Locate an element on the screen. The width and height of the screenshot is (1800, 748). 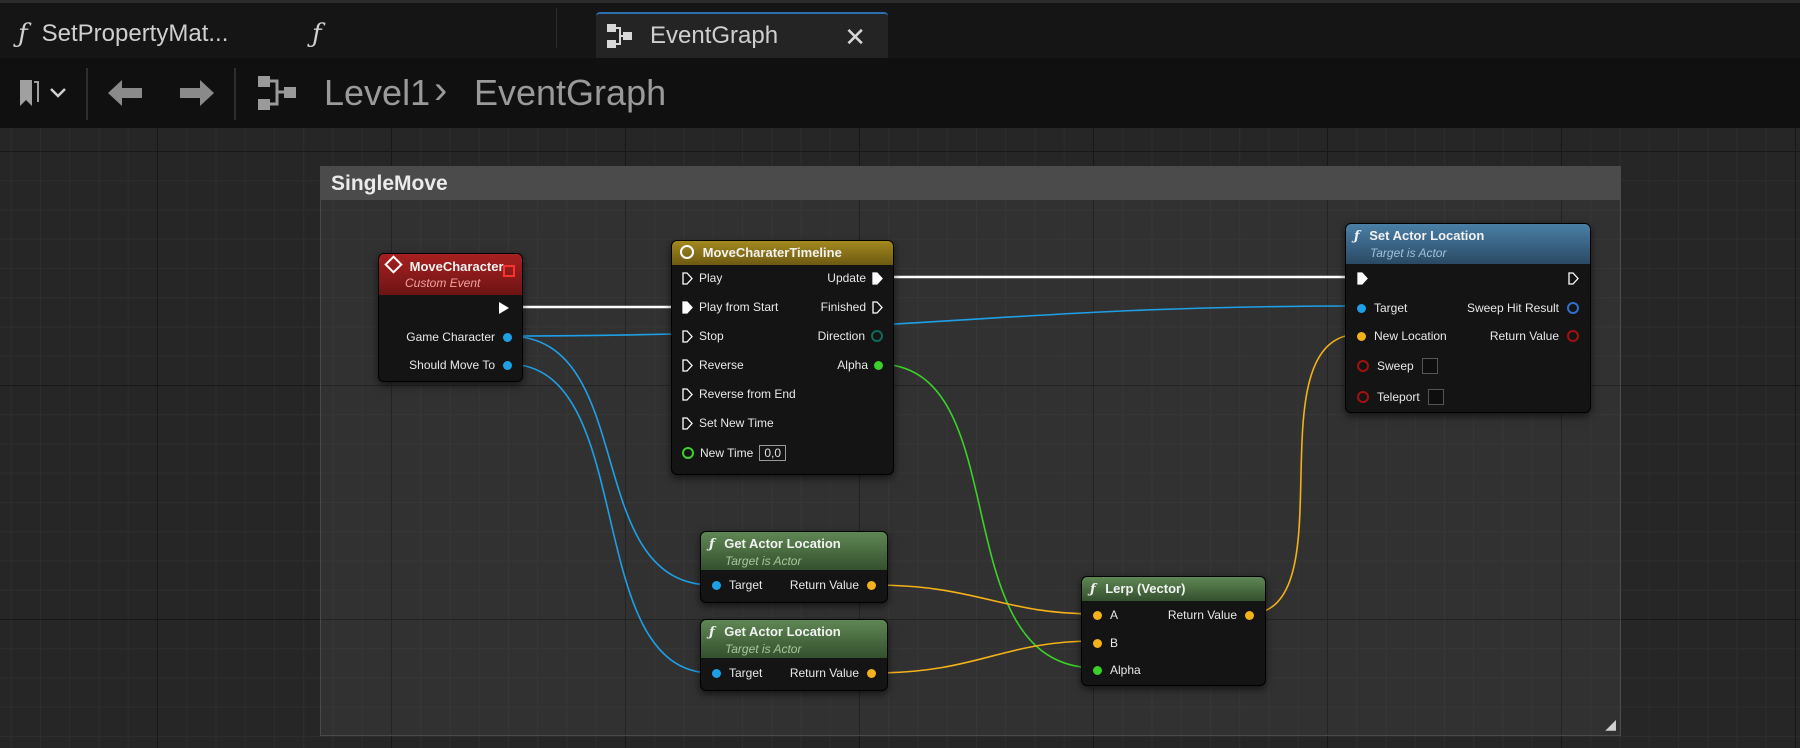
sweep-hit-result-pin: Sweep Hit Result is located at coordinates (1523, 308).